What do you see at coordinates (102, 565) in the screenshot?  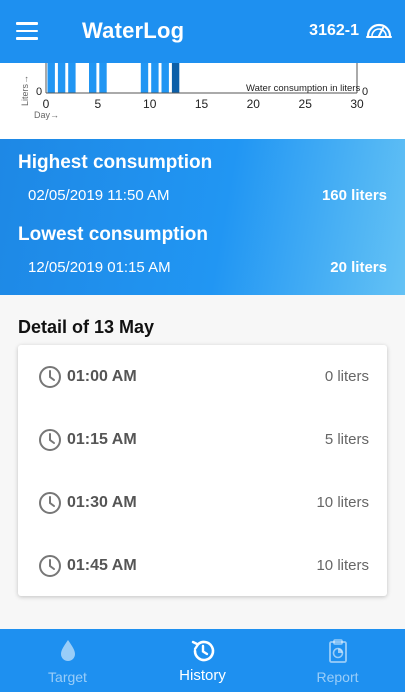 I see `detail-row-time: 01:45 AM` at bounding box center [102, 565].